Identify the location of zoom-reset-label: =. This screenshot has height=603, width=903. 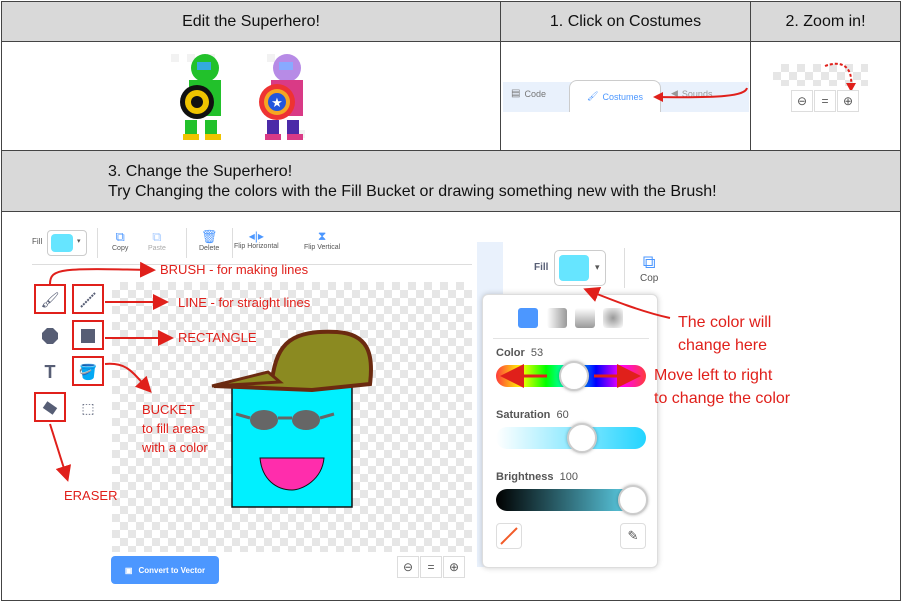
(825, 101).